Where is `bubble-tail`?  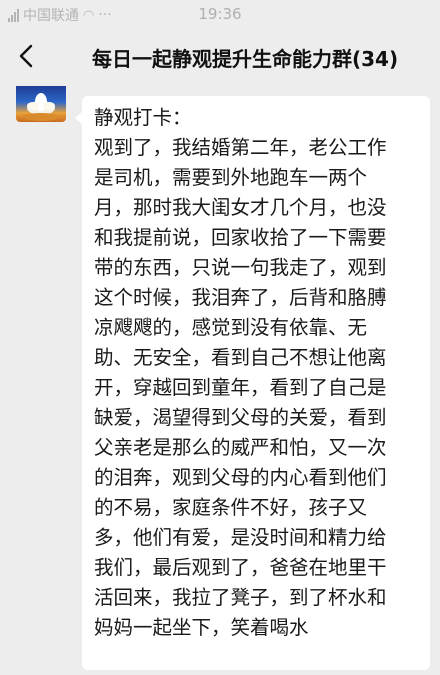 bubble-tail is located at coordinates (79, 118).